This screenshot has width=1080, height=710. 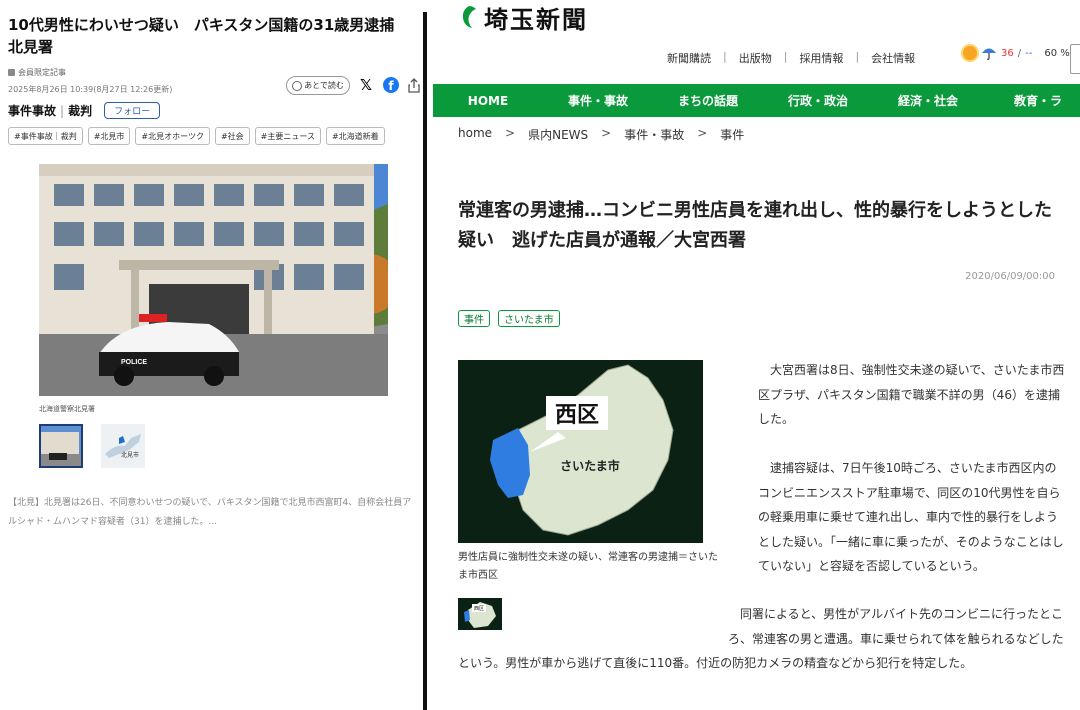 I want to click on members-only-label: 会員限定記事, so click(x=37, y=72).